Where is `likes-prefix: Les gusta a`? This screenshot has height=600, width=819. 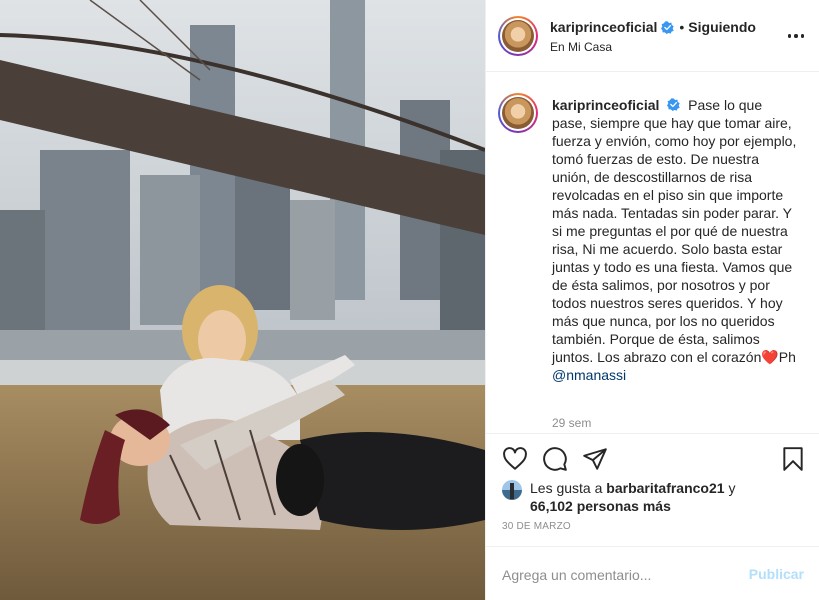 likes-prefix: Les gusta a is located at coordinates (566, 488).